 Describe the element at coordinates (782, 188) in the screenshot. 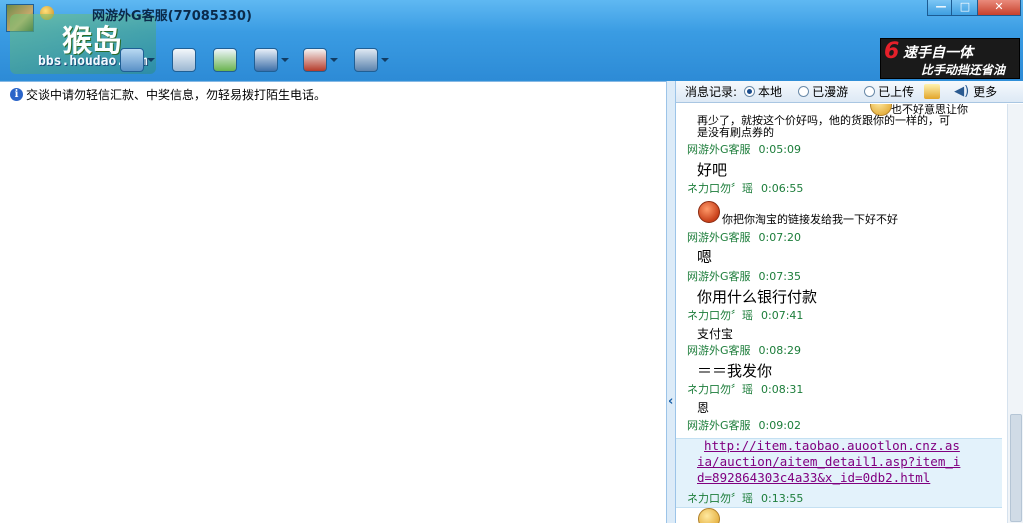

I see `message-time: 0:06:55` at that location.